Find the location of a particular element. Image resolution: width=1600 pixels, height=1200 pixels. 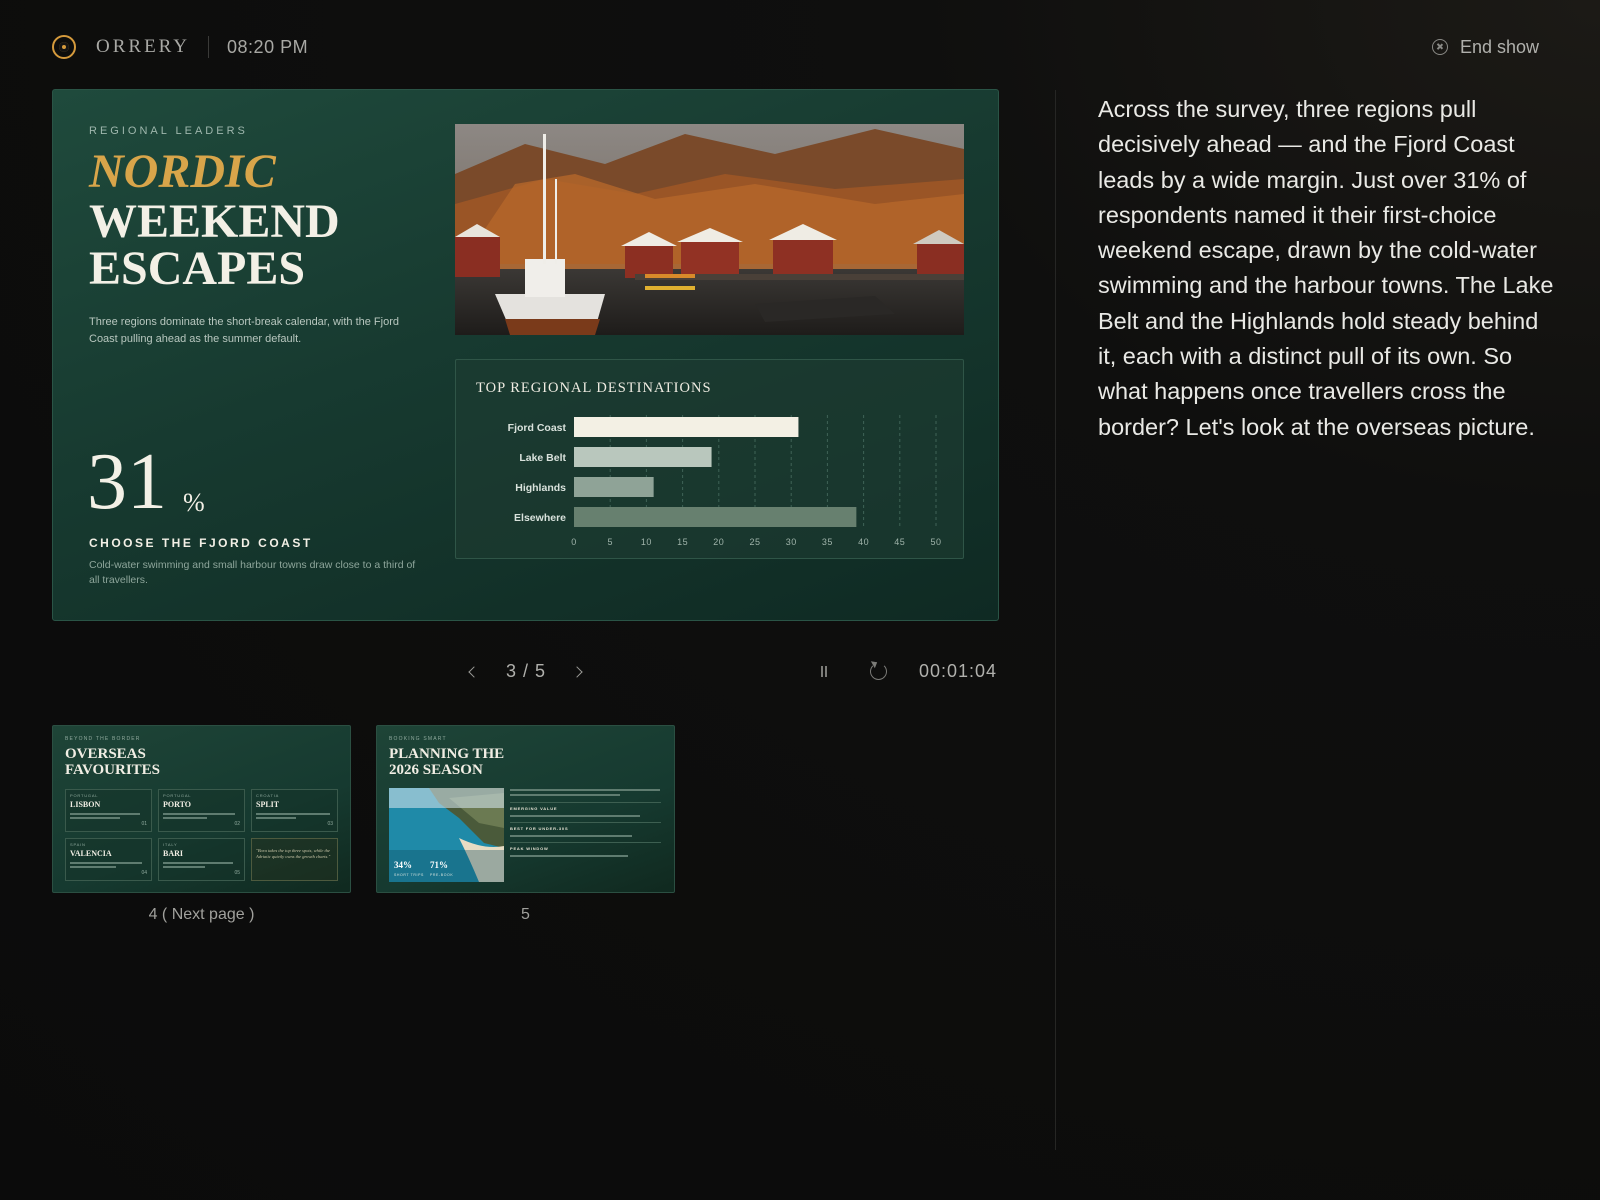

coast-photo: 34% SHORT TRIPS 71% PRE-BOOK is located at coordinates (446, 835).